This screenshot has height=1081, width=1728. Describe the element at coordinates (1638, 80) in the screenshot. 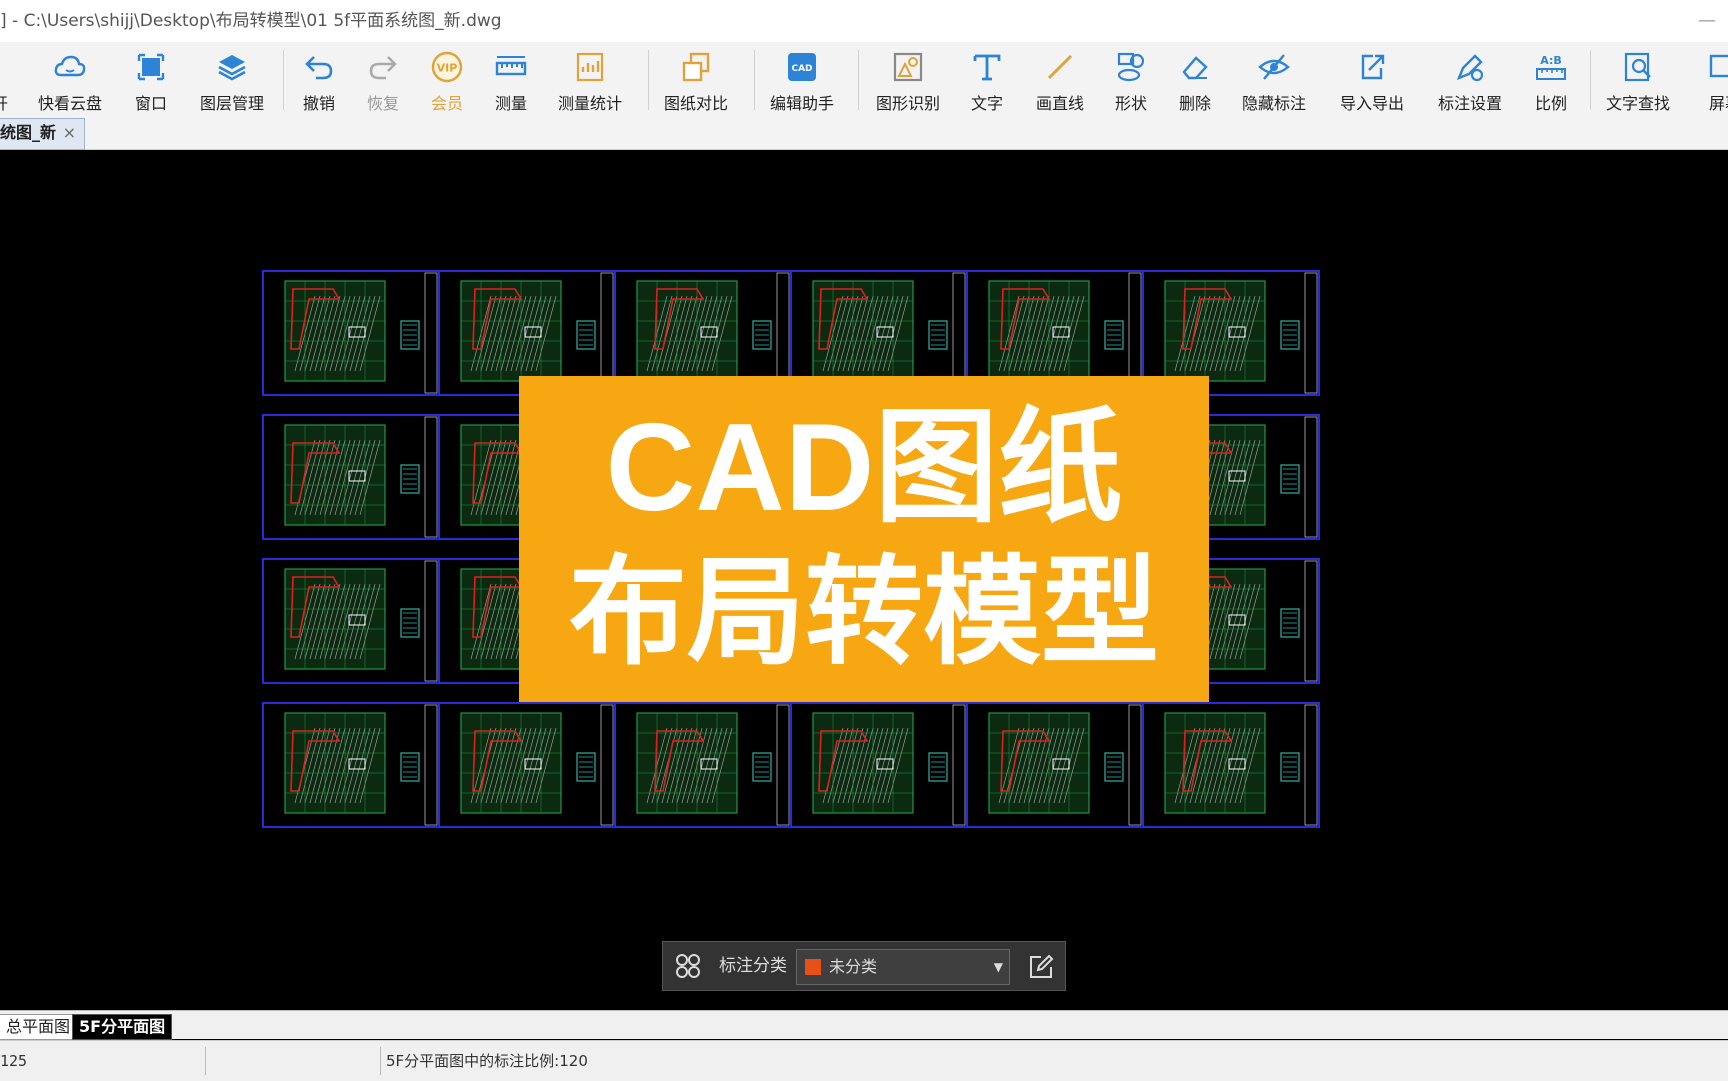

I see `text-search-button: 文字查找` at that location.